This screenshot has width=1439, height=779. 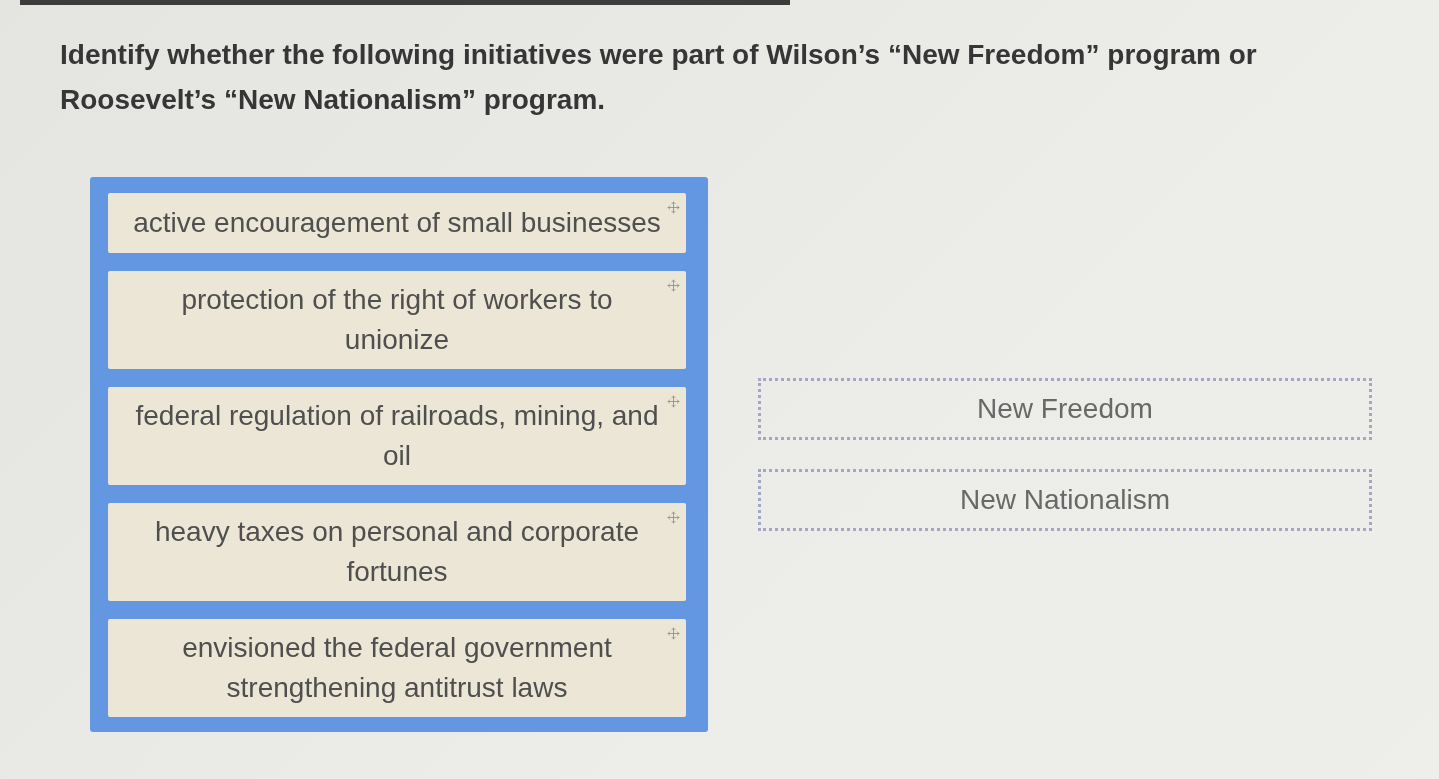 What do you see at coordinates (659, 77) in the screenshot?
I see `question-text: Identify whether the following initiatives were part of Wilson’s “New Freedom” program or Roosevelt’s “New Nationalism” program.` at bounding box center [659, 77].